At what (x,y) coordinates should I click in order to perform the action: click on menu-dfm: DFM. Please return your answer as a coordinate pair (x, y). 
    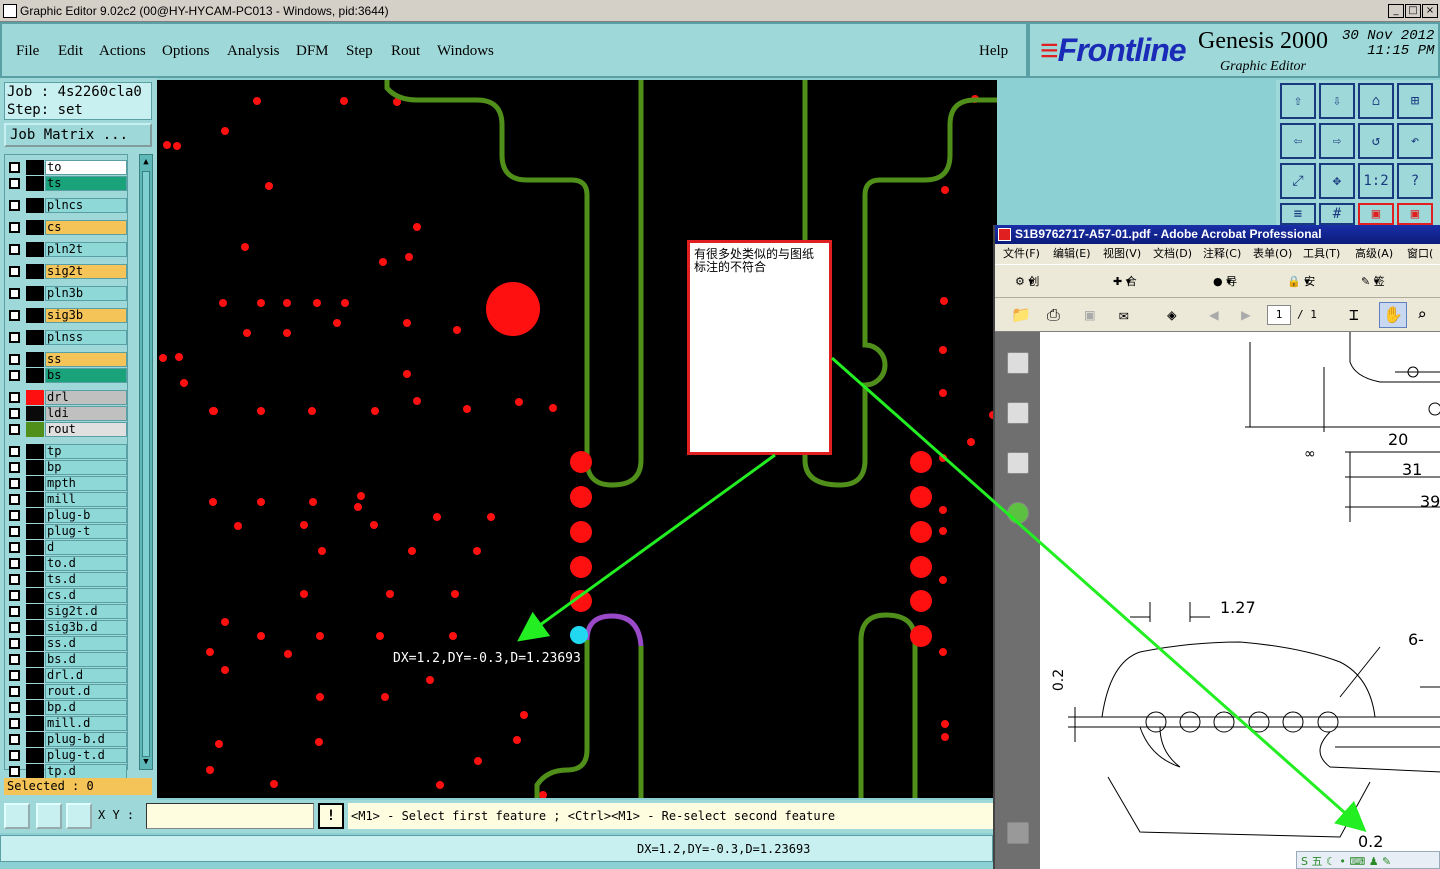
    Looking at the image, I should click on (312, 51).